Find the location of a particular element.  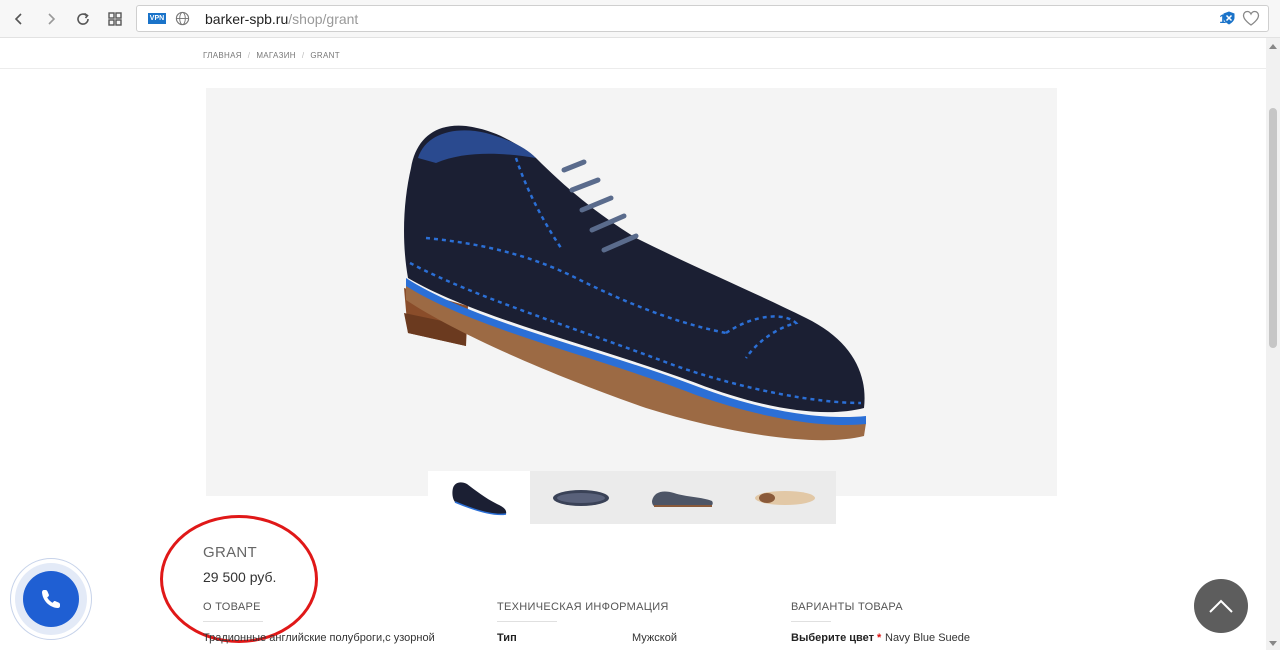

spec-type-value: Мужской is located at coordinates (654, 638).